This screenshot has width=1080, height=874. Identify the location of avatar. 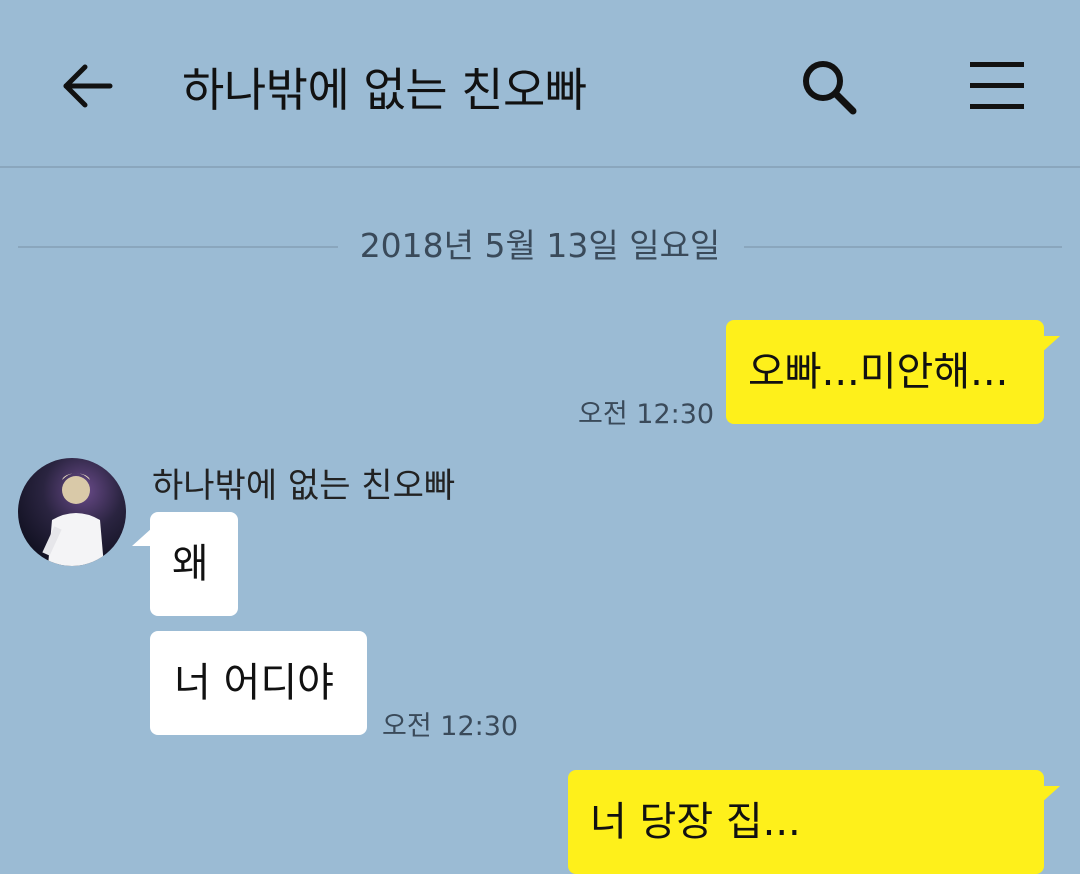
(72, 512).